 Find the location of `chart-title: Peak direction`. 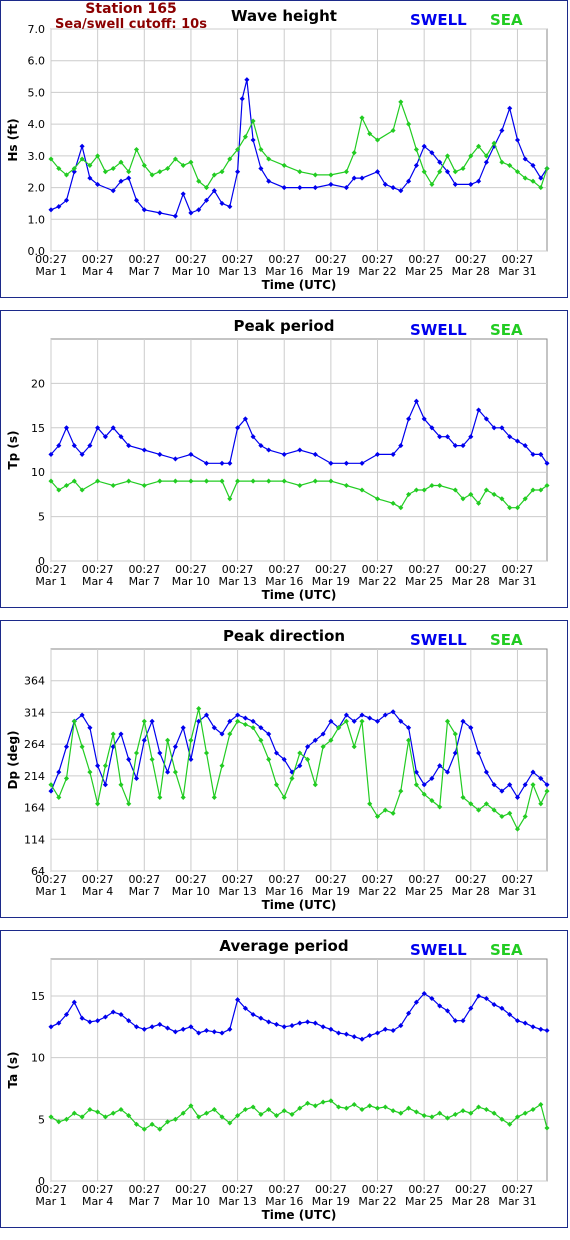

chart-title: Peak direction is located at coordinates (284, 636).